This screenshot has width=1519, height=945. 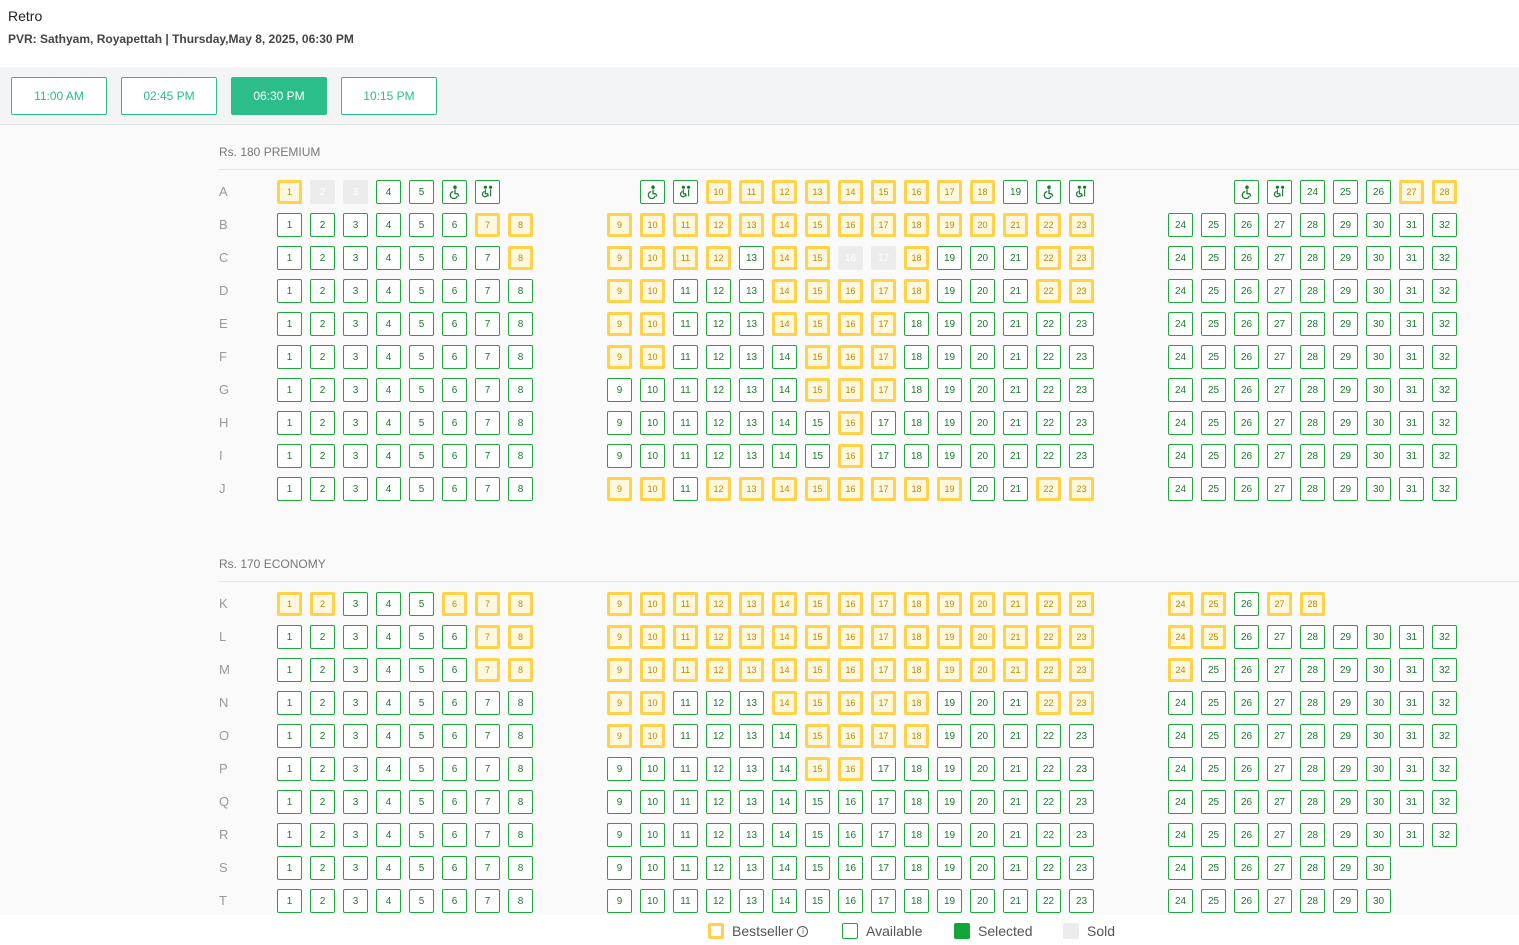 I want to click on seat: 32, so click(x=1444, y=736).